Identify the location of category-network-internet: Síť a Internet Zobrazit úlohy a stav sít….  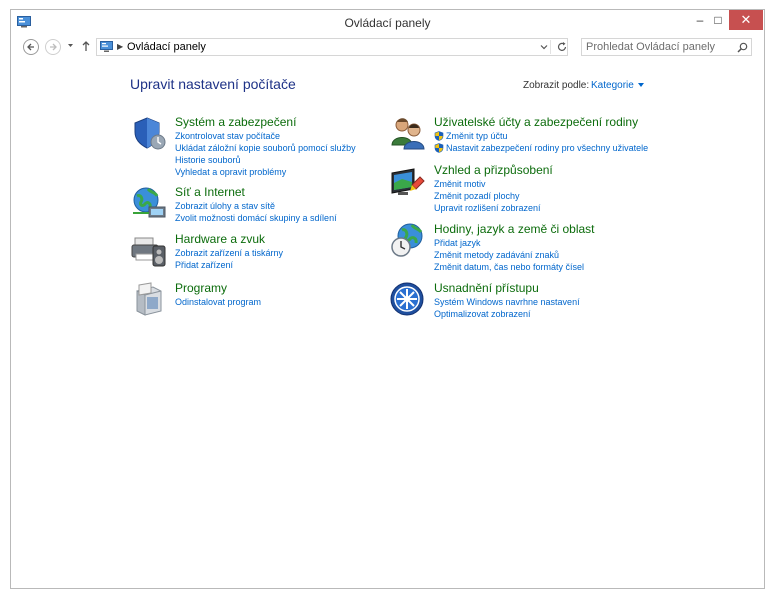
(256, 205).